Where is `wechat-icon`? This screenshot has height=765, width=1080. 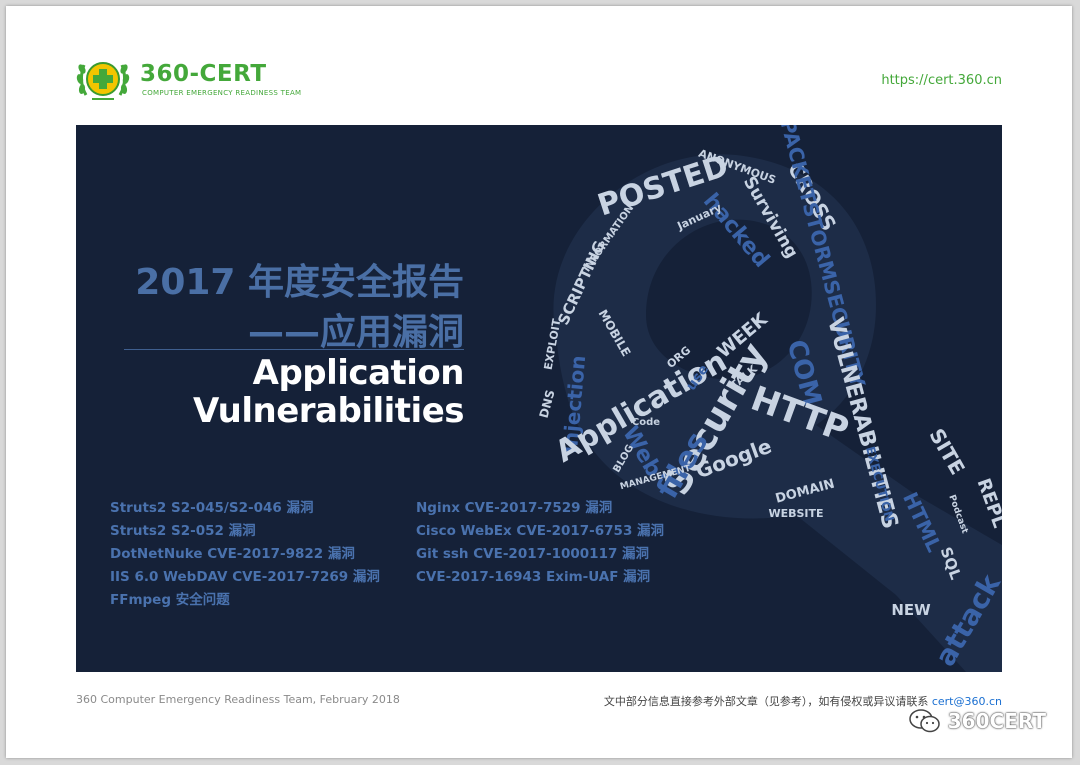 wechat-icon is located at coordinates (924, 721).